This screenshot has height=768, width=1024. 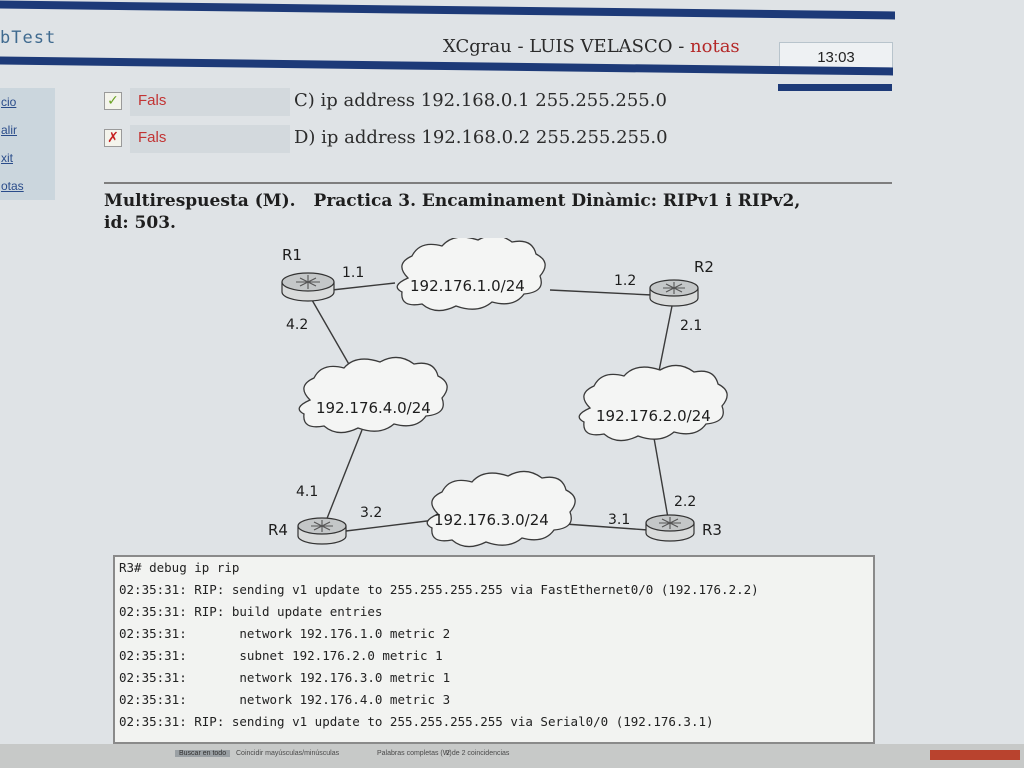 What do you see at coordinates (835, 87) in the screenshot?
I see `header-bar-tab` at bounding box center [835, 87].